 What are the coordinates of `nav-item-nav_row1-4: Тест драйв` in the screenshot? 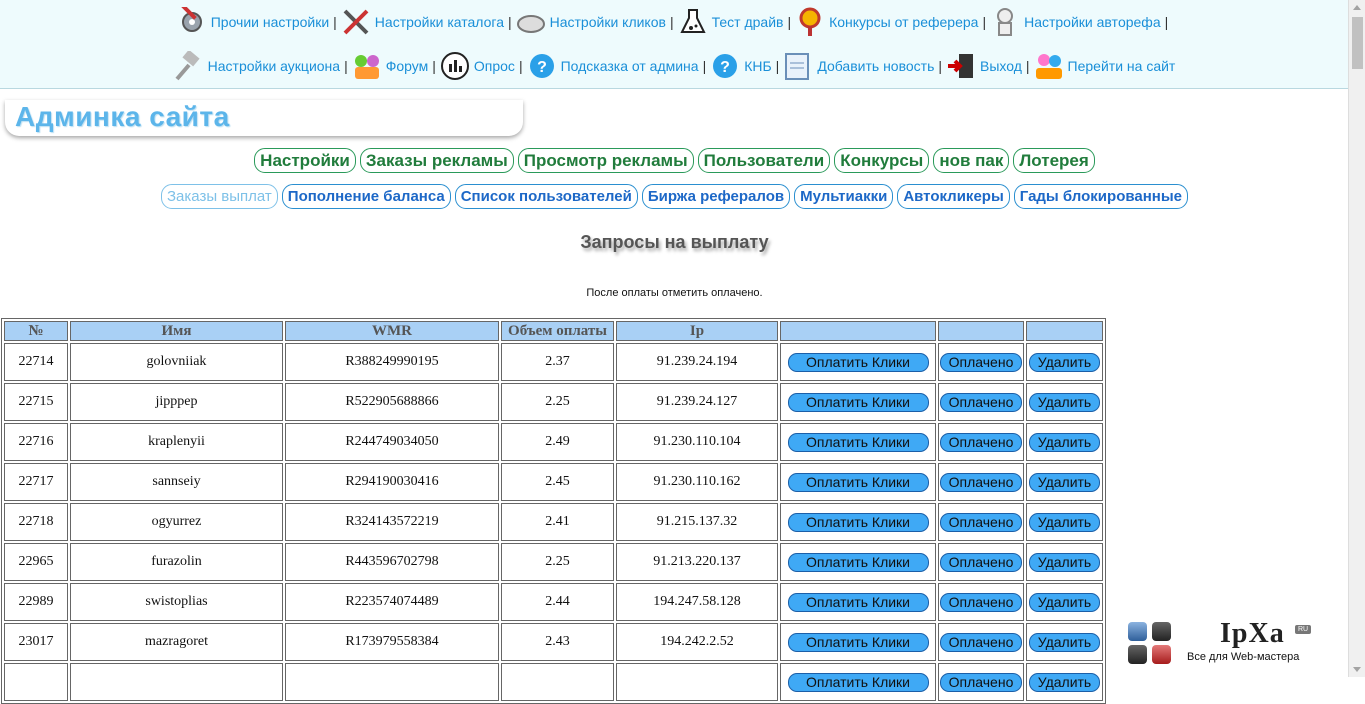 It's located at (731, 22).